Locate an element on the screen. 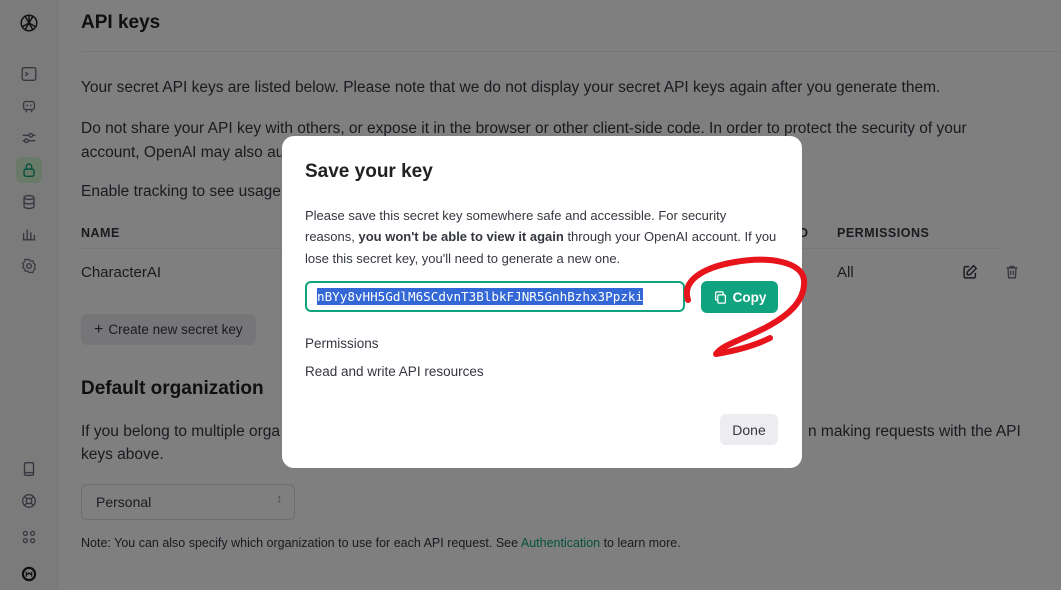 The height and width of the screenshot is (590, 1061). copy-button: Copy is located at coordinates (739, 297).